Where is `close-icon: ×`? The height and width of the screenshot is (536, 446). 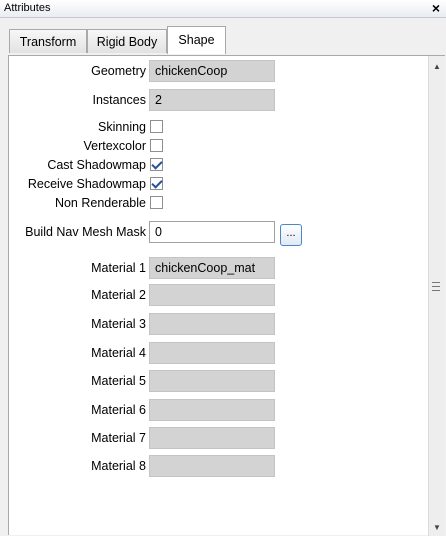
close-icon: × is located at coordinates (436, 8).